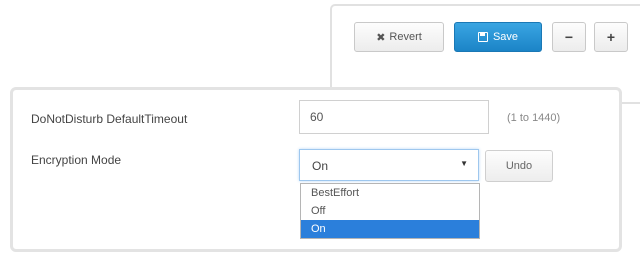 The width and height of the screenshot is (640, 255). I want to click on encryption-mode-value: On, so click(320, 166).